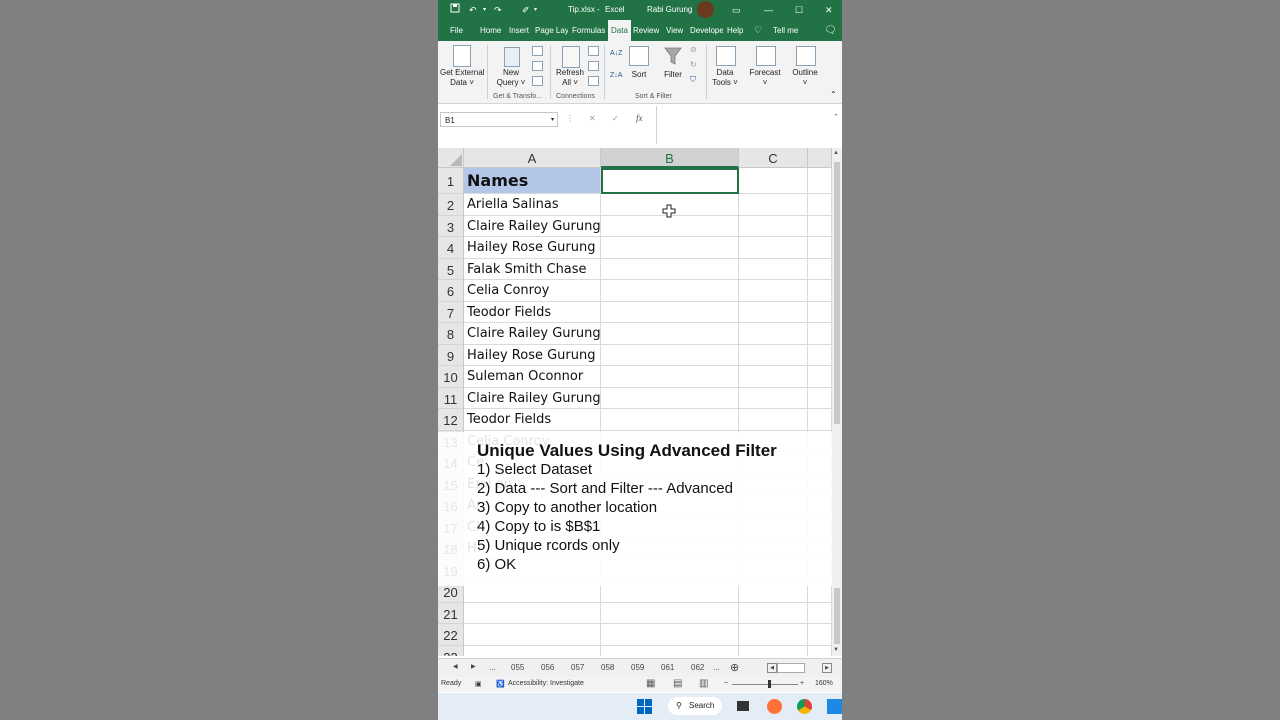 This screenshot has width=1280, height=720. I want to click on row-header: 6, so click(451, 291).